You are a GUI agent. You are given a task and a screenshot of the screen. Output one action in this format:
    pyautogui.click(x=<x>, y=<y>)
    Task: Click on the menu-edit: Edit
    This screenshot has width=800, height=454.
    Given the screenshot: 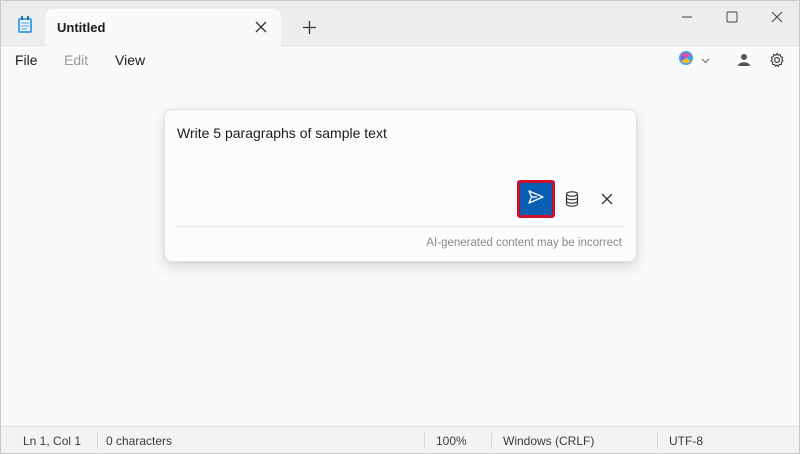 What is the action you would take?
    pyautogui.click(x=76, y=60)
    